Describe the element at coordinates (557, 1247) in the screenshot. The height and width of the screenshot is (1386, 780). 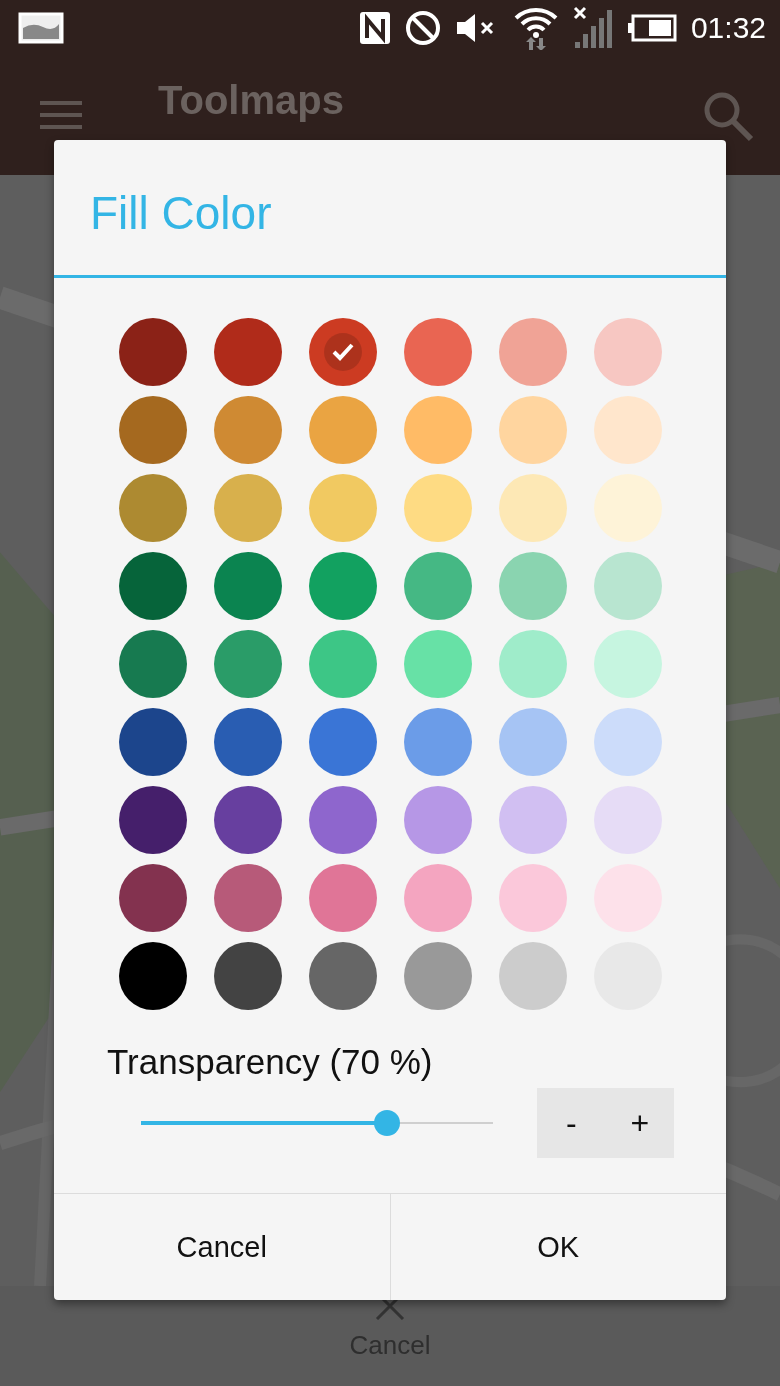
I see `ok-button: OK` at that location.